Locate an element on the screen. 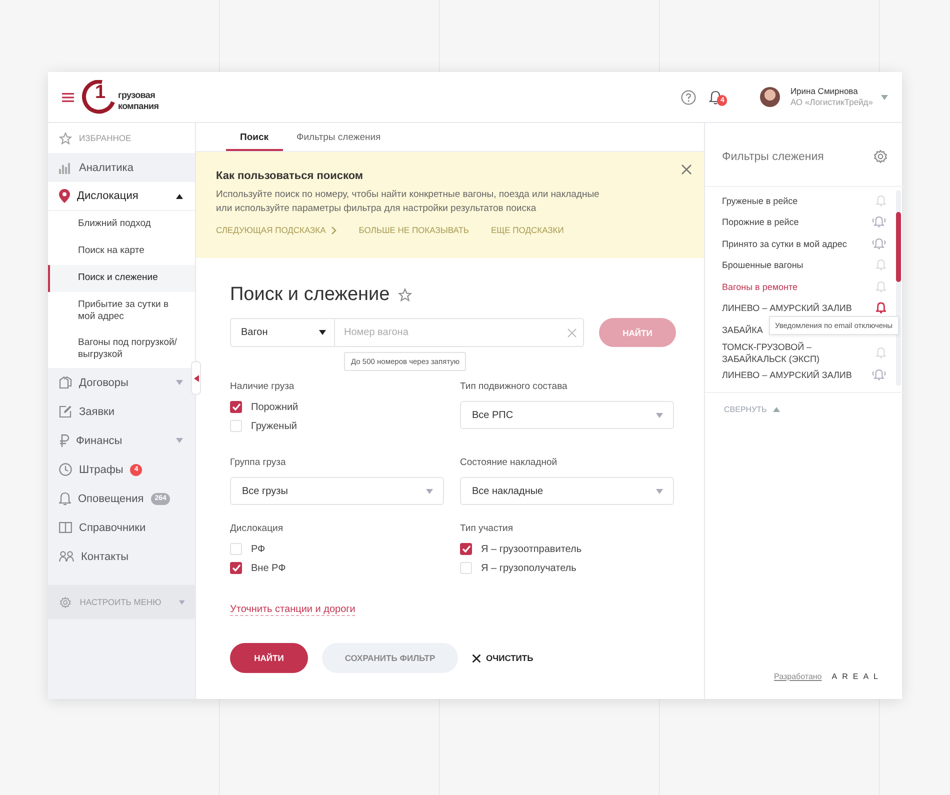 This screenshot has height=795, width=950. location-pin-icon is located at coordinates (64, 196).